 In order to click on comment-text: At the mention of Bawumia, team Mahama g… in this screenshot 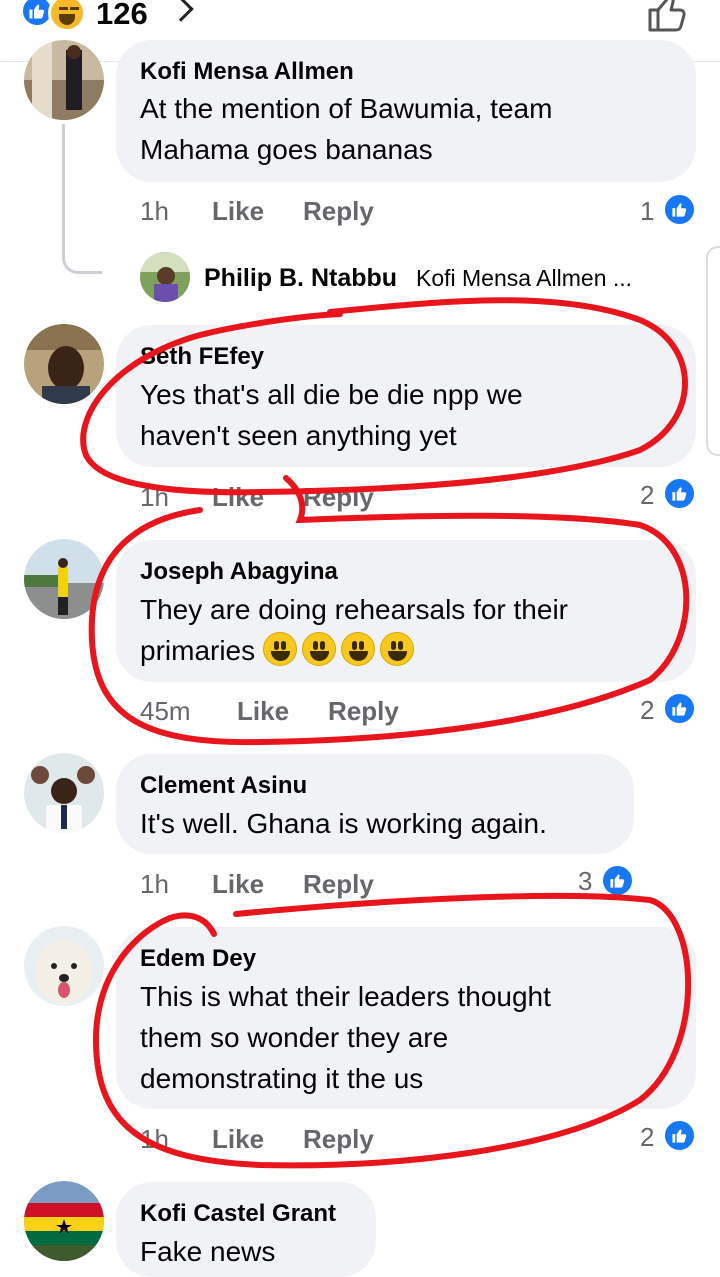, I will do `click(346, 129)`.